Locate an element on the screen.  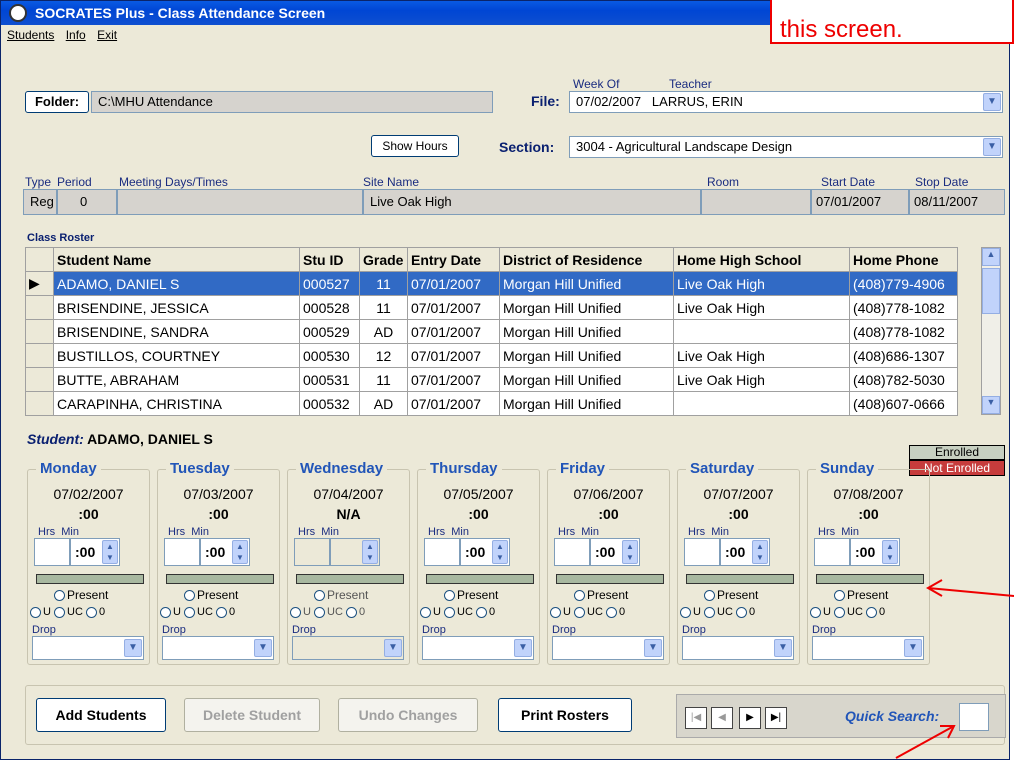
arrow-line-search is located at coordinates (925, 742).